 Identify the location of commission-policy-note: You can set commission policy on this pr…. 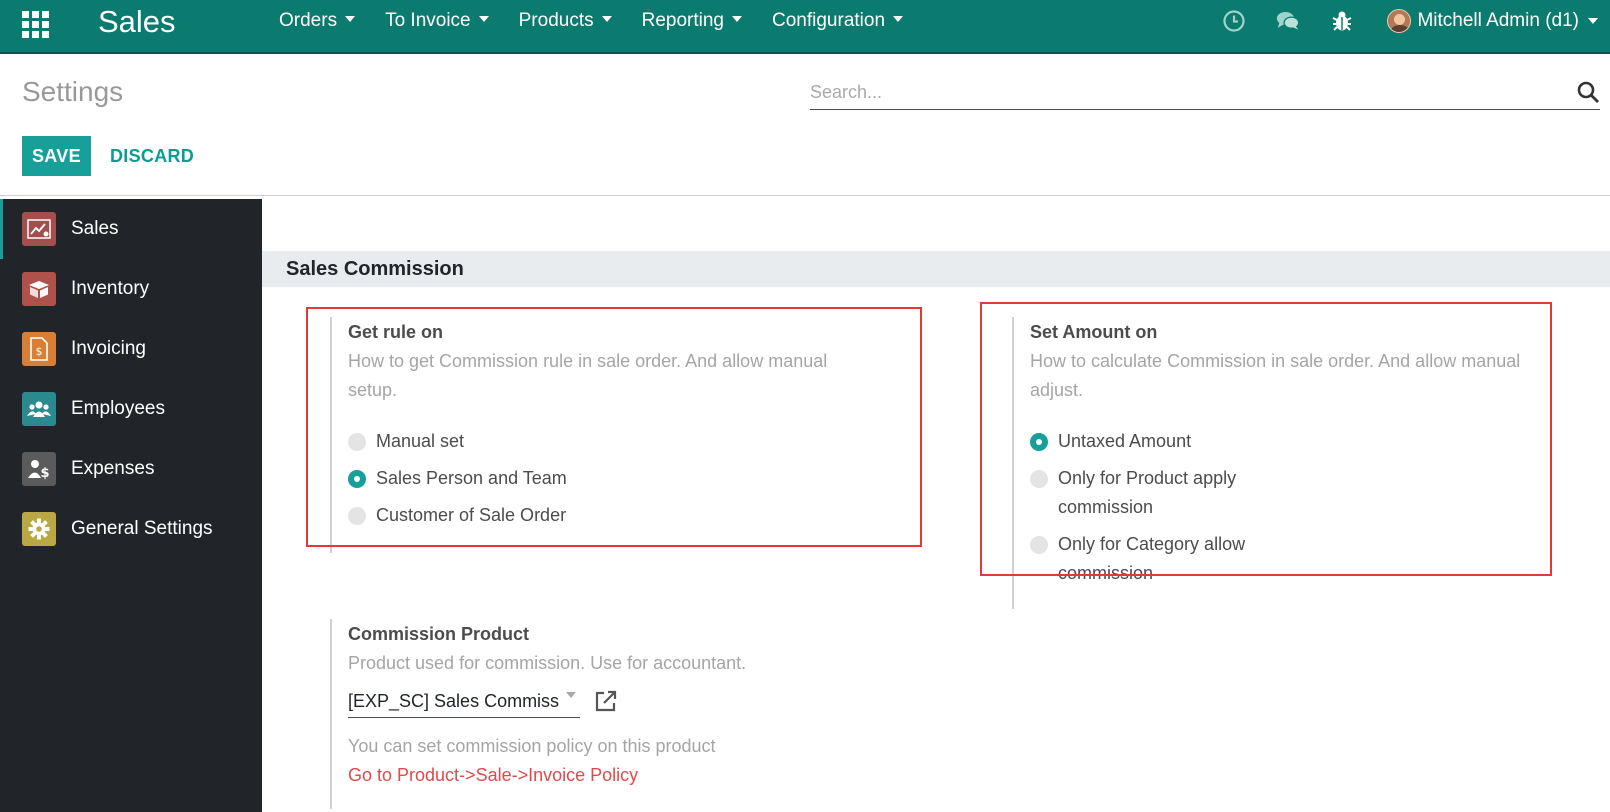
(532, 746).